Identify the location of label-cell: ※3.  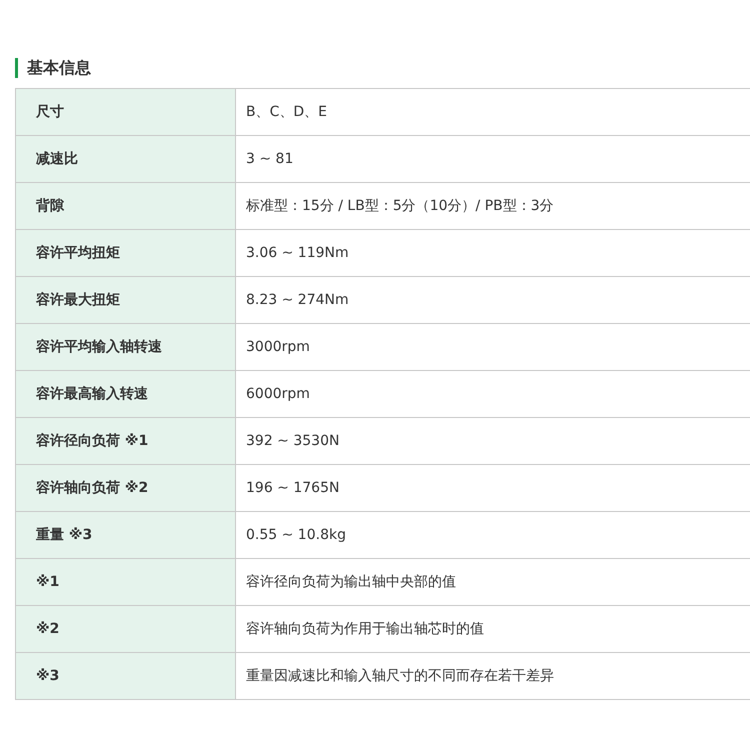
(126, 676).